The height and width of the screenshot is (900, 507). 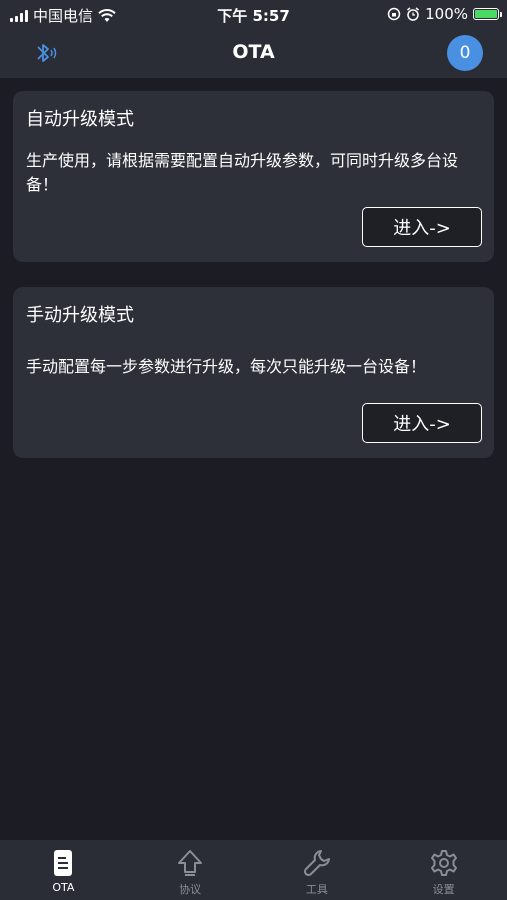 I want to click on status-bar: 中国电信 下午 5:57 100%, so click(x=253, y=14).